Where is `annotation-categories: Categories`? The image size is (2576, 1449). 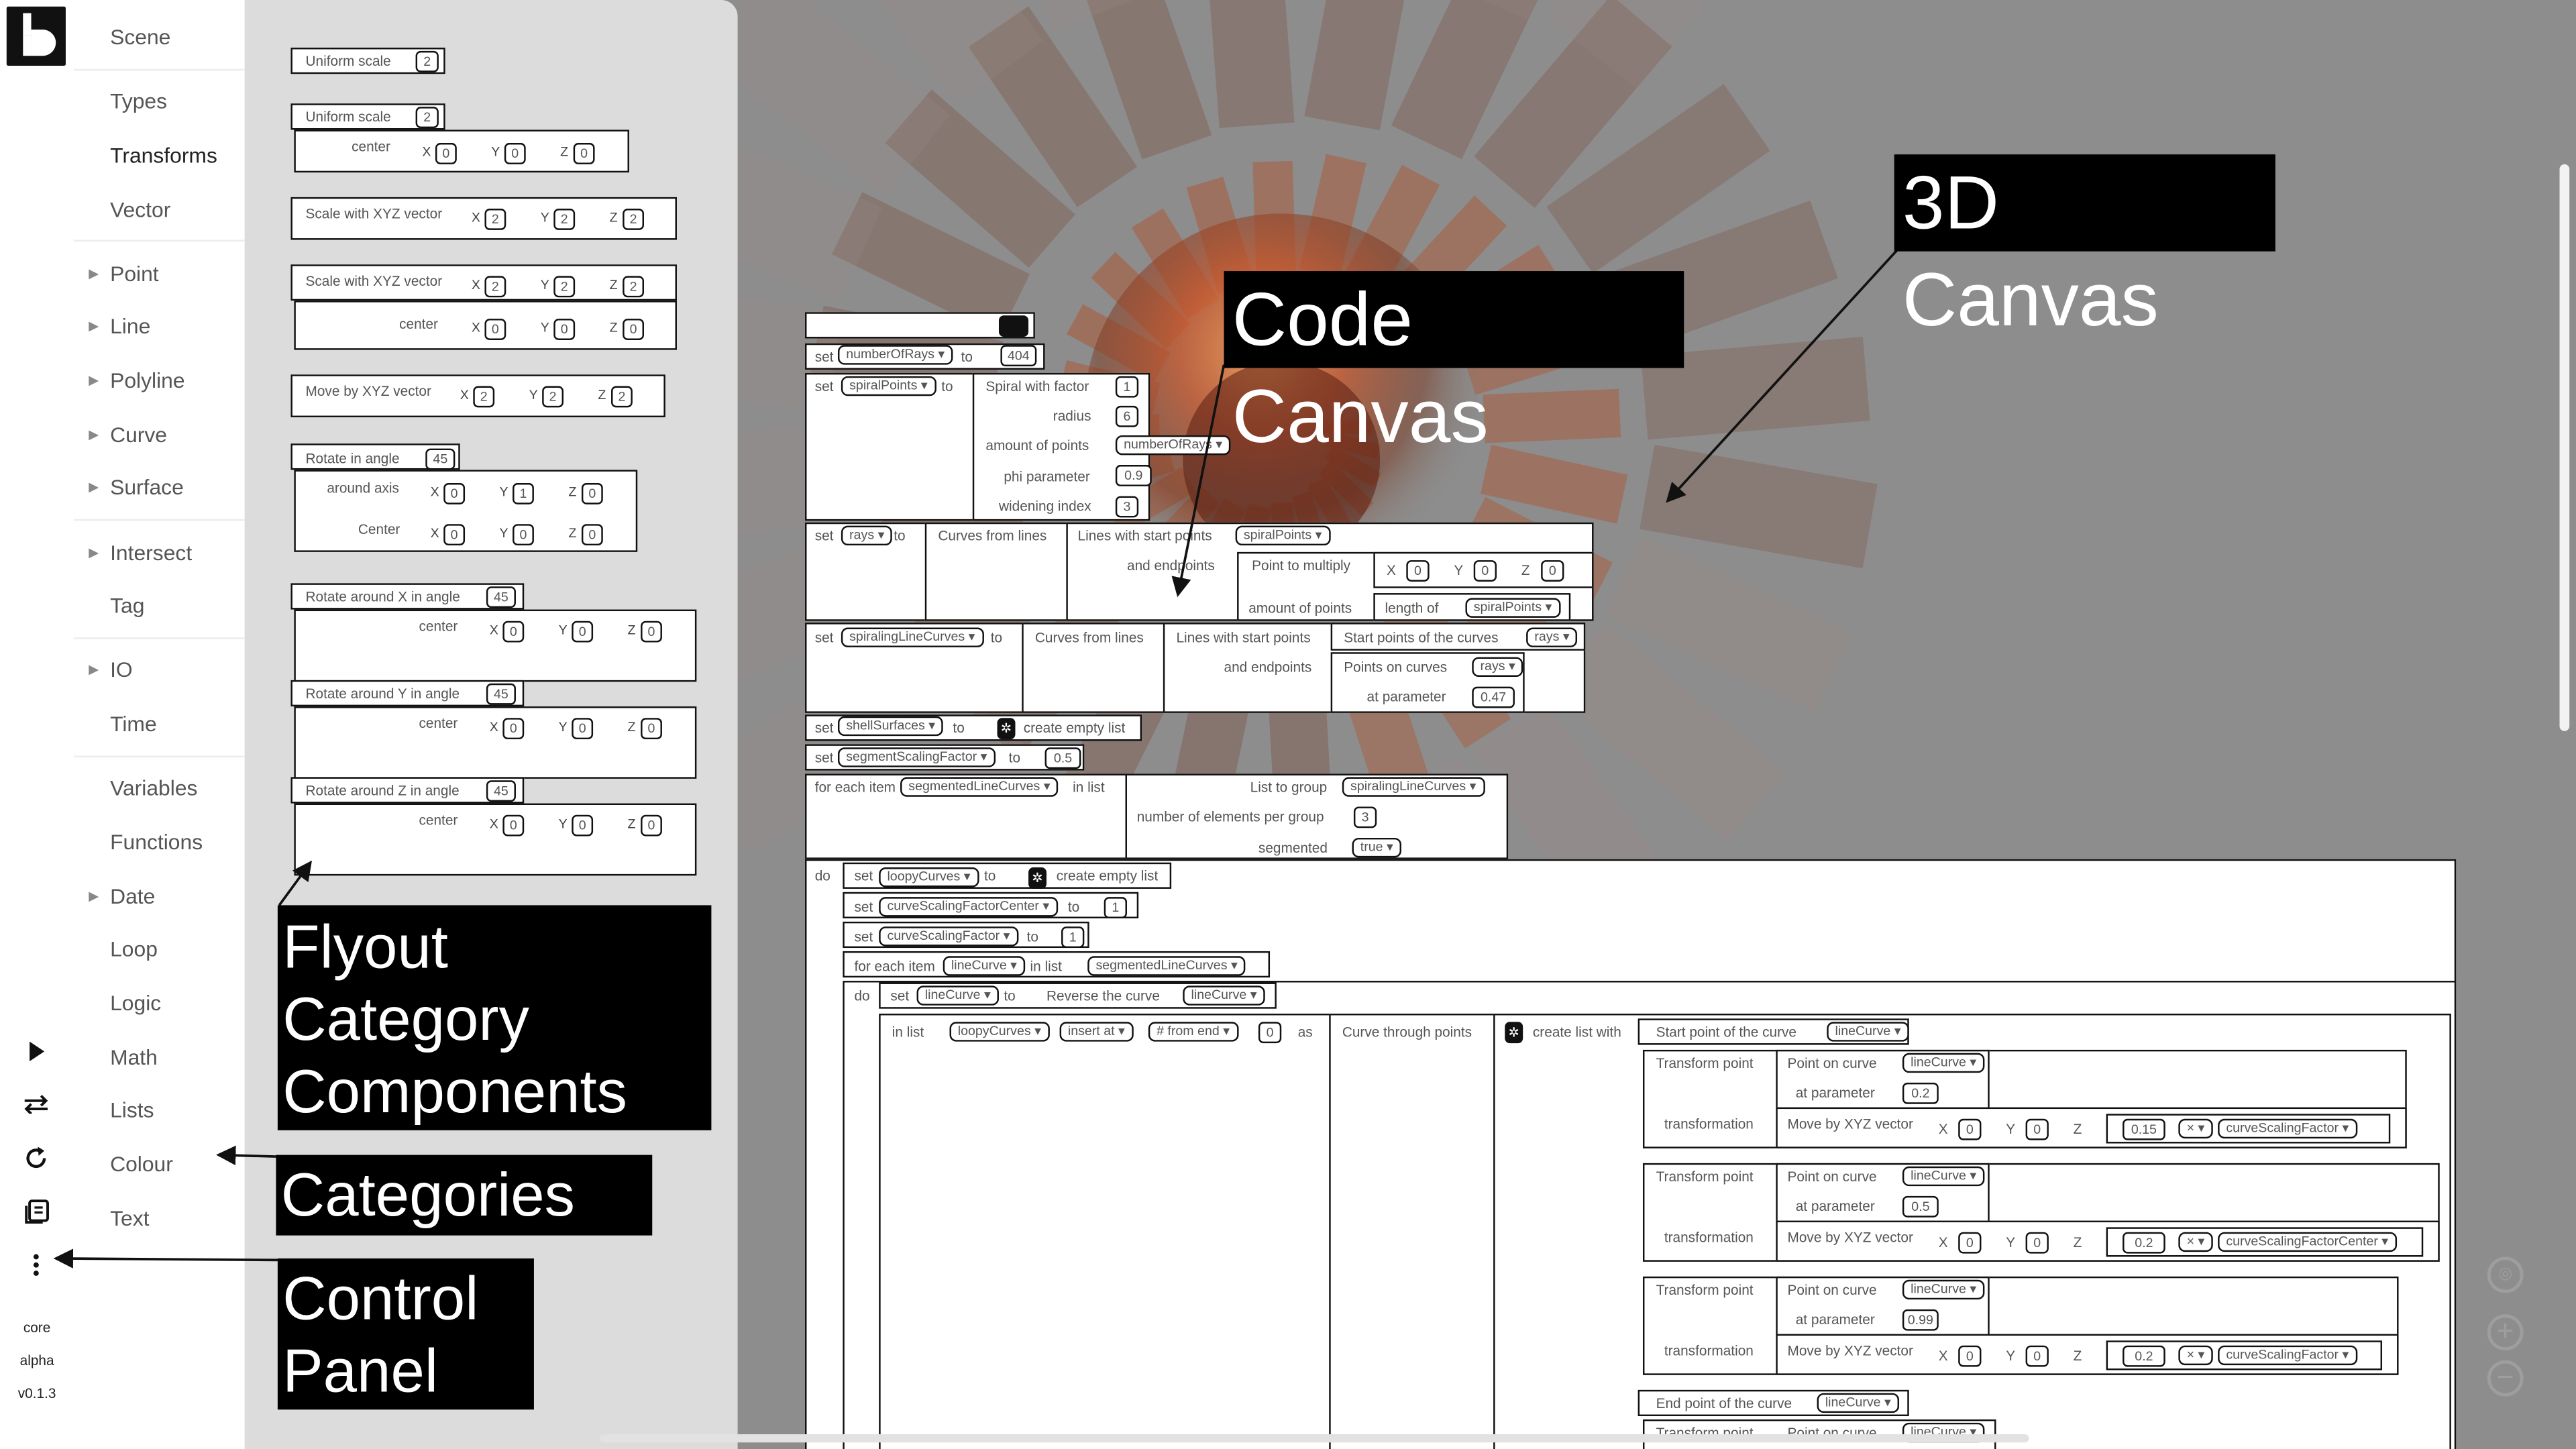 annotation-categories: Categories is located at coordinates (464, 1195).